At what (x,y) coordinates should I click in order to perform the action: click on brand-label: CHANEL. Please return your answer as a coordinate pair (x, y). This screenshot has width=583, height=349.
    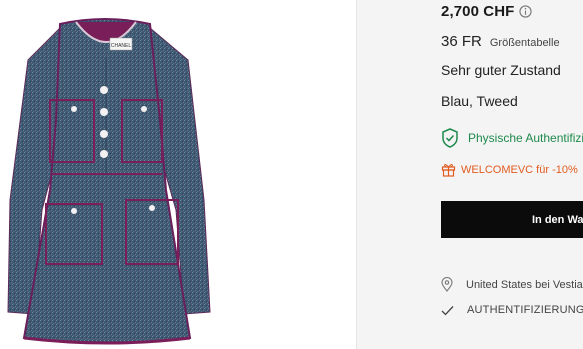
    Looking at the image, I should click on (121, 46).